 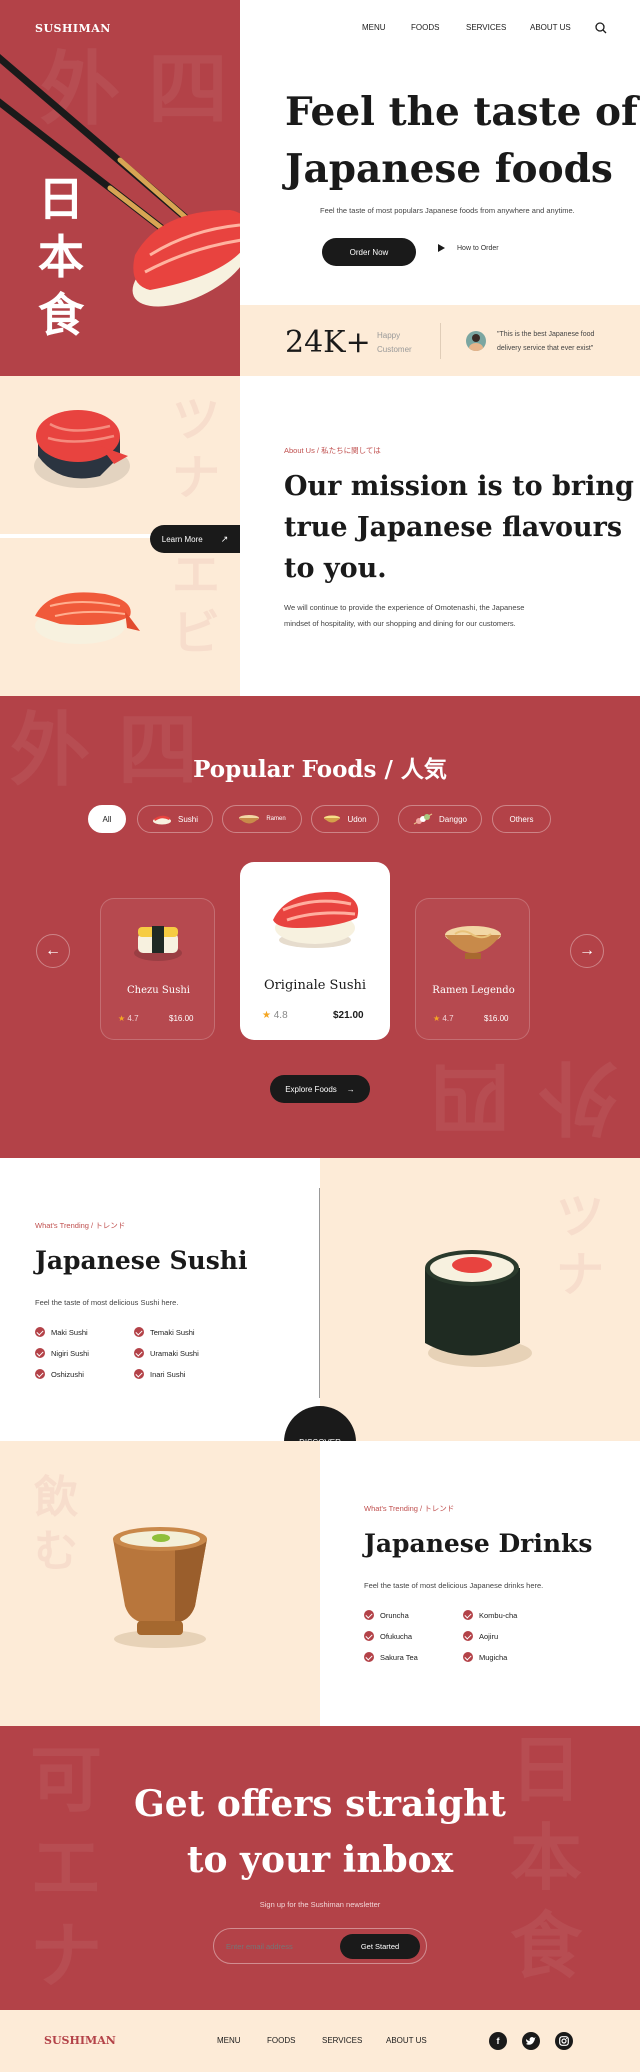 I want to click on footer-menu-link: MENU, so click(x=229, y=2040).